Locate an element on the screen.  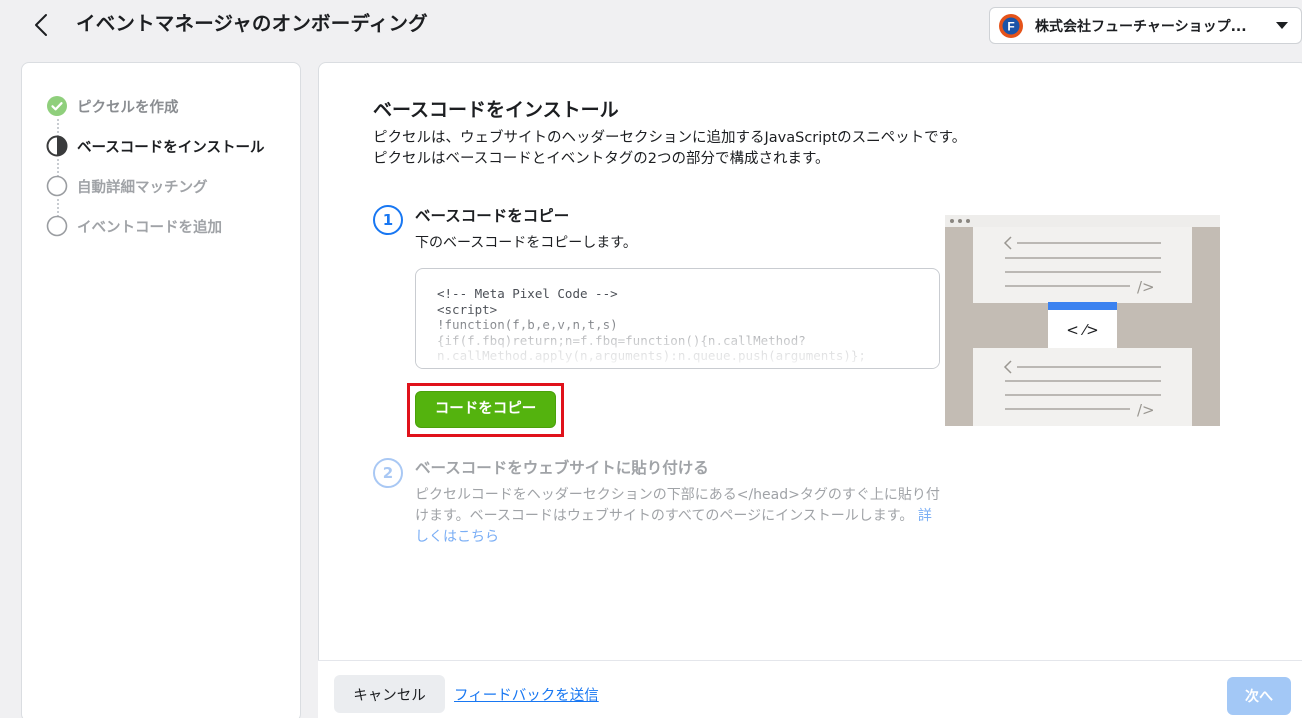
sidebar-step-advanced-matching: 自動詳細マッチング is located at coordinates (127, 186).